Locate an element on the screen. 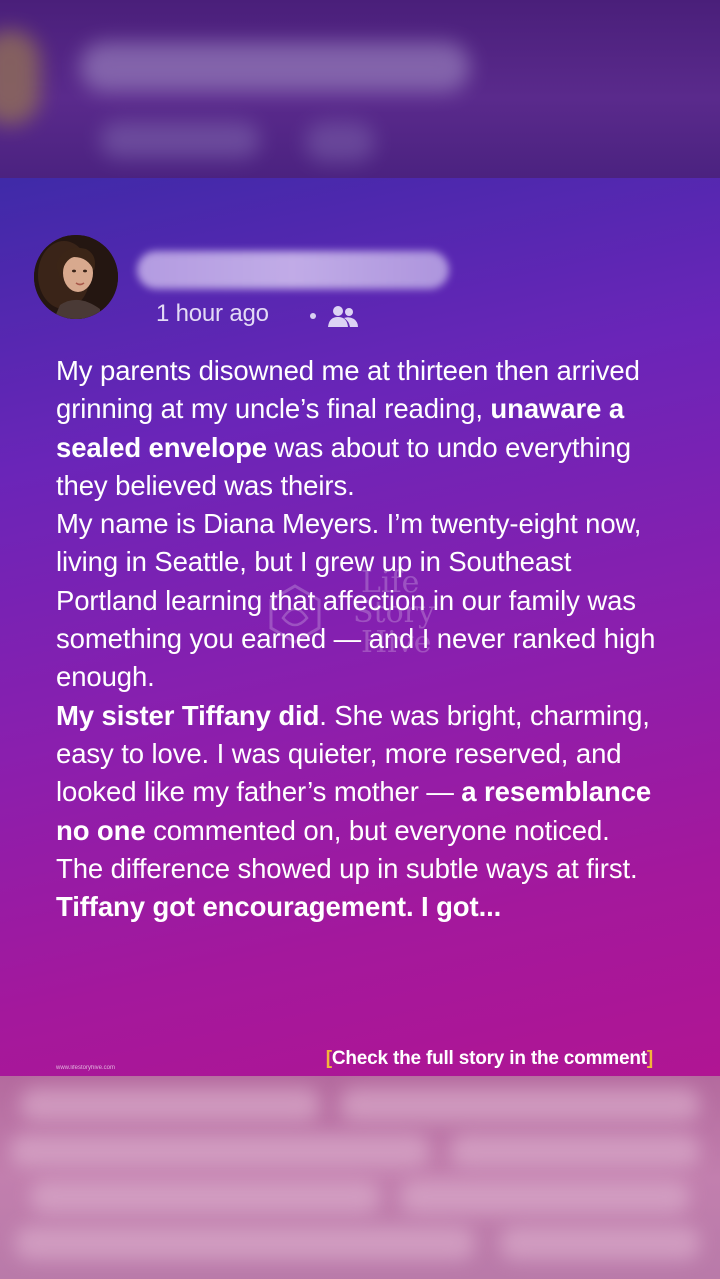 This screenshot has height=1279, width=720. site-url: www.lifestoryhive.com is located at coordinates (86, 1068).